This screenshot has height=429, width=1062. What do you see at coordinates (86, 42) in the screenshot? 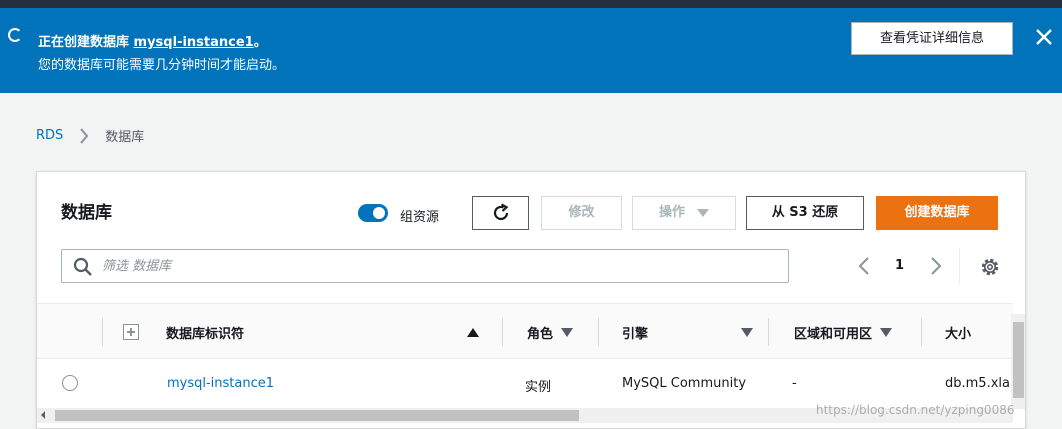
I see `banner-title-prefix: 正在创建数据库` at bounding box center [86, 42].